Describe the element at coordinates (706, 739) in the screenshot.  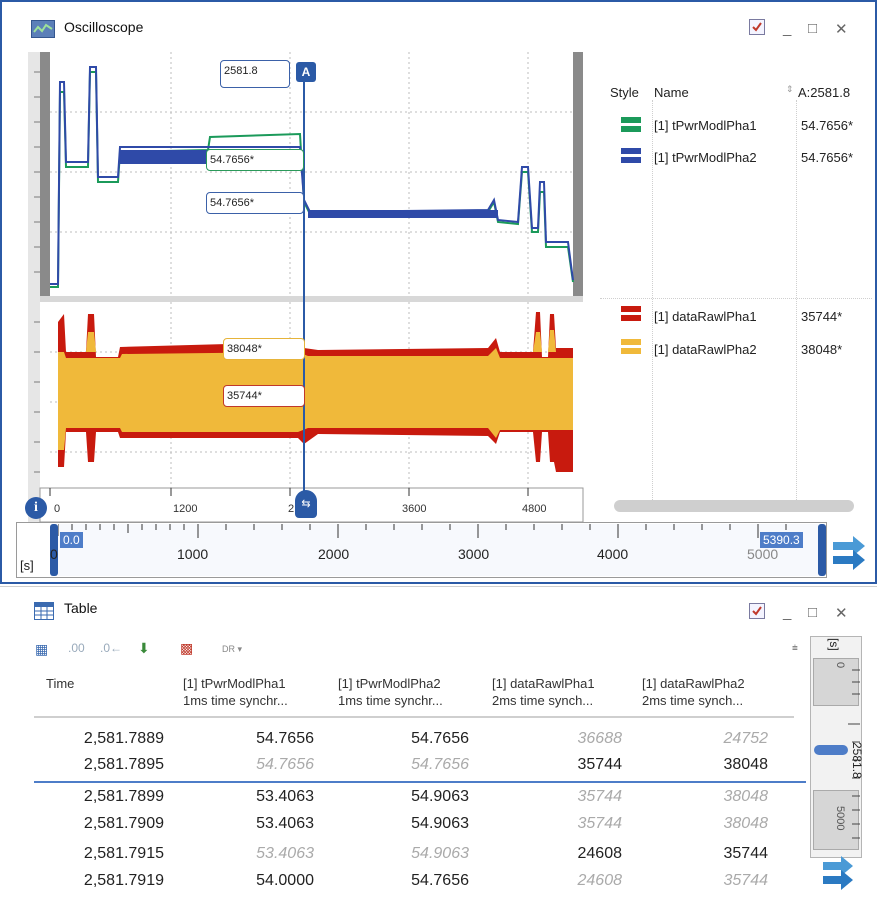
I see `row1-c4: 24752` at that location.